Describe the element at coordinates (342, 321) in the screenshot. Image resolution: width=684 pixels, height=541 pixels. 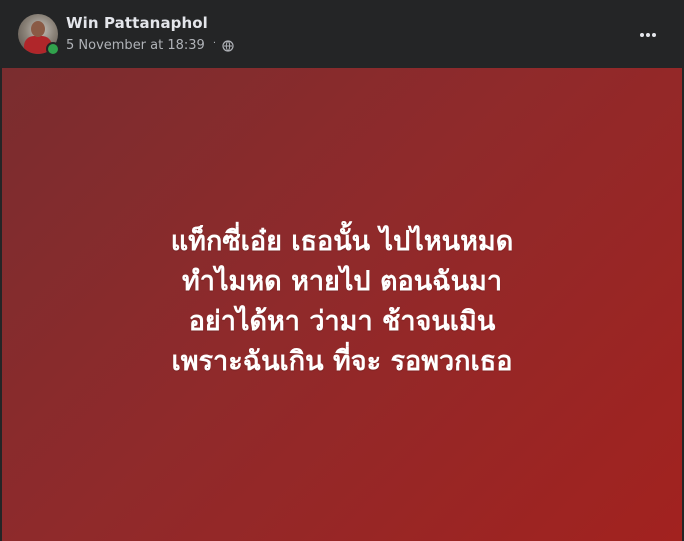
I see `post-line-3: อย่าได้หา ว่ามา ช้าจนเมิน` at that location.